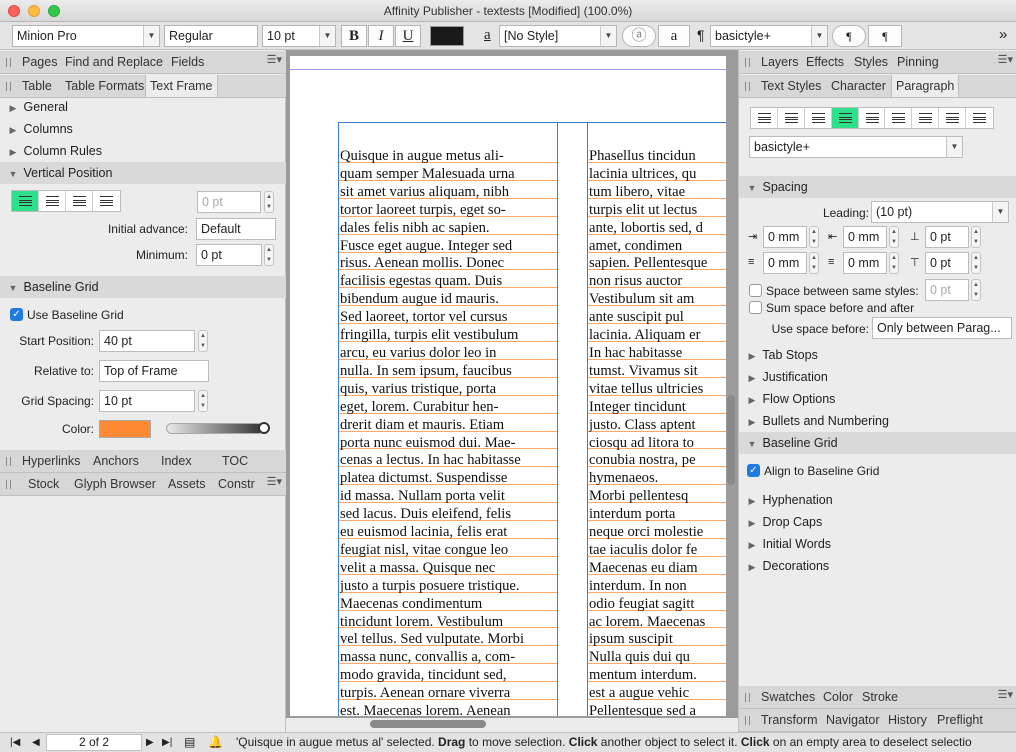 The width and height of the screenshot is (1016, 752). I want to click on baseline-color-swatch, so click(125, 429).